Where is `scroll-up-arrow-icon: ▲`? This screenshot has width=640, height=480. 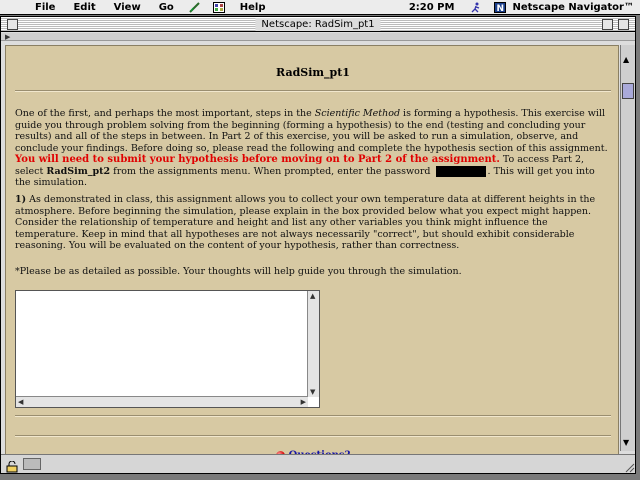
scroll-up-arrow-icon: ▲ is located at coordinates (312, 296).